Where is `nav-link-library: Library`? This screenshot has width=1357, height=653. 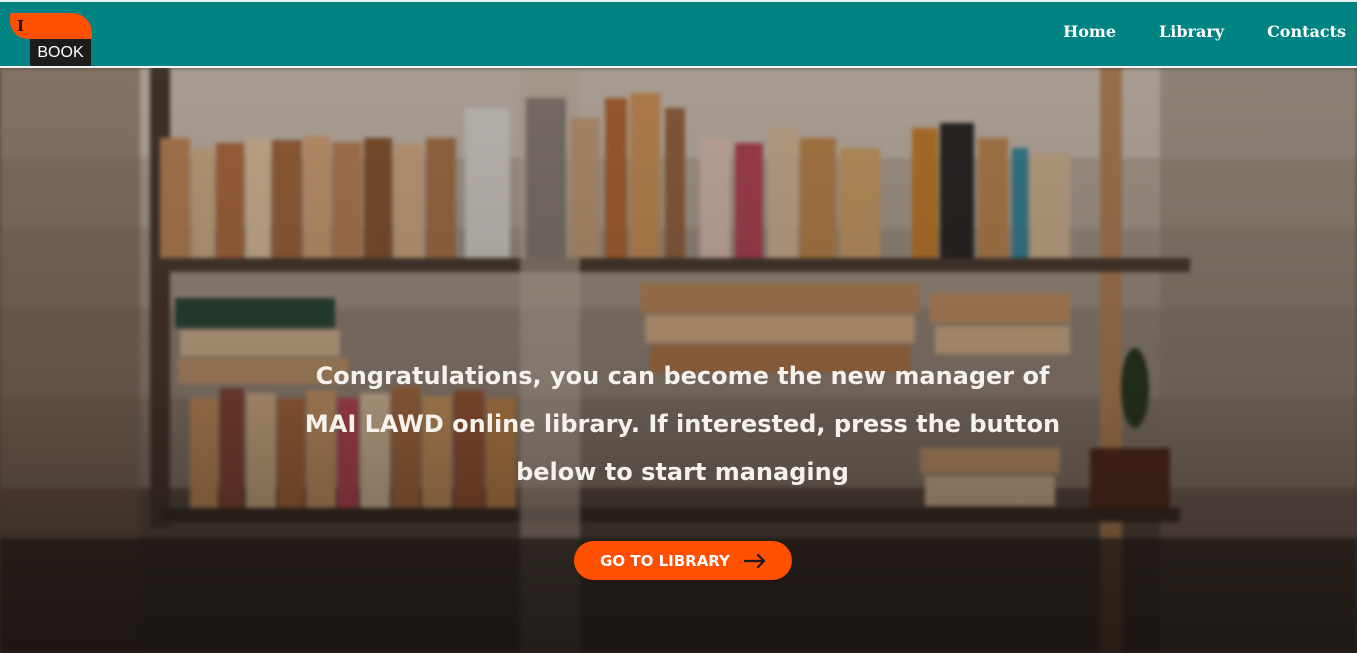 nav-link-library: Library is located at coordinates (1191, 32).